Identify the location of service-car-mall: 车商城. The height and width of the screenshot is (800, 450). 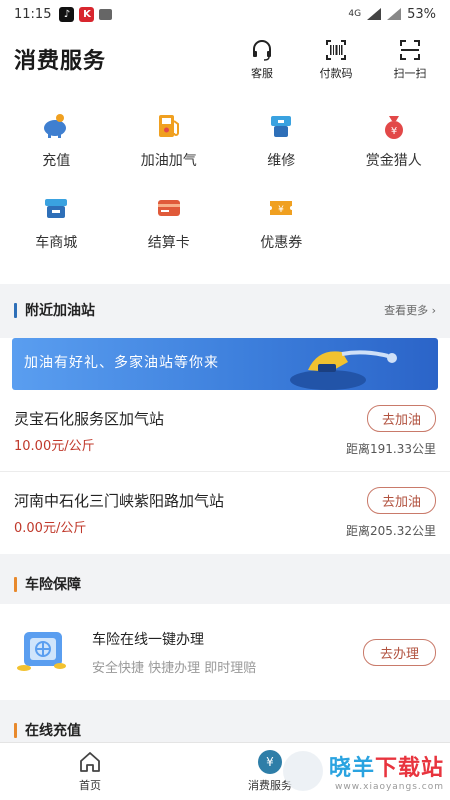
(56, 235).